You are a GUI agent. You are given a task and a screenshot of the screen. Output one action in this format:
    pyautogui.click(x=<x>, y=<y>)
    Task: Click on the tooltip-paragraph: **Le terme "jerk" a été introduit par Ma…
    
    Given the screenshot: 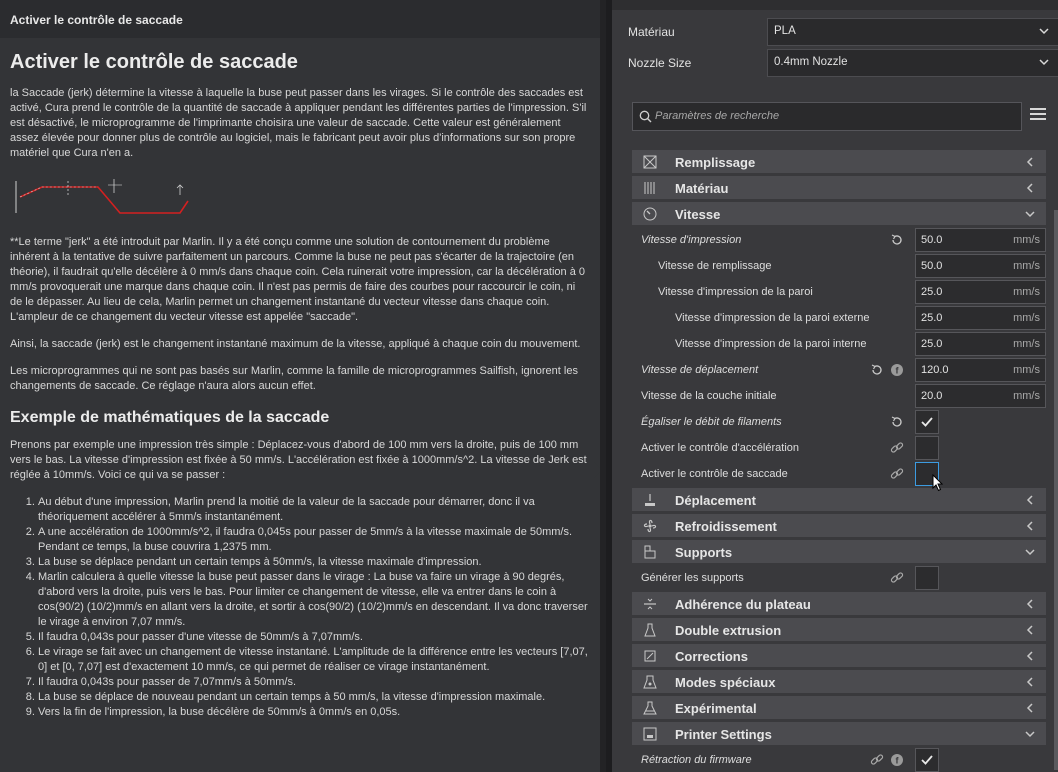 What is the action you would take?
    pyautogui.click(x=298, y=279)
    